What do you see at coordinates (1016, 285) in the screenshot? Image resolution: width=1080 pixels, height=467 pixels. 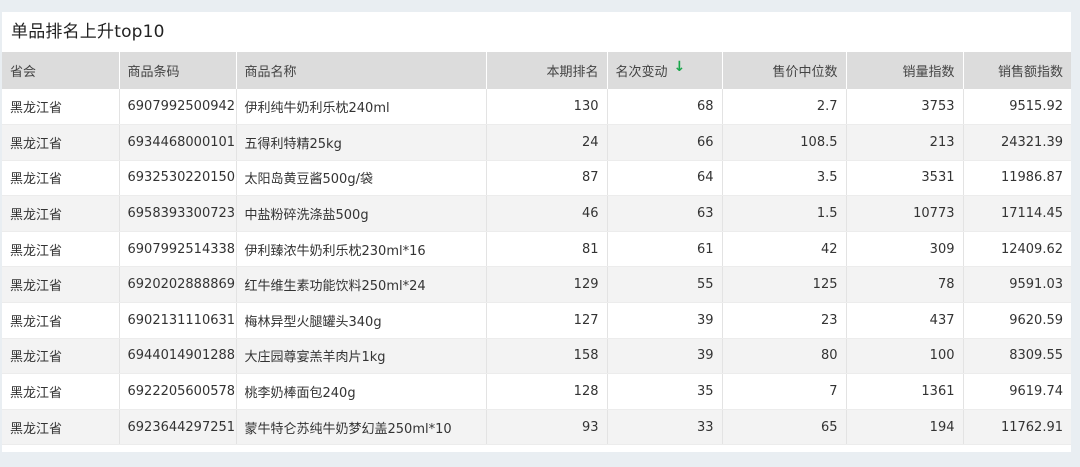 I see `cell-sales: 9591.03` at bounding box center [1016, 285].